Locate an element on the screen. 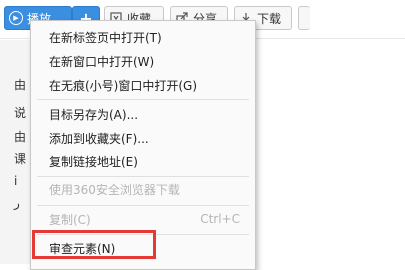 The image size is (405, 270). play-icon: ▶ is located at coordinates (16, 18).